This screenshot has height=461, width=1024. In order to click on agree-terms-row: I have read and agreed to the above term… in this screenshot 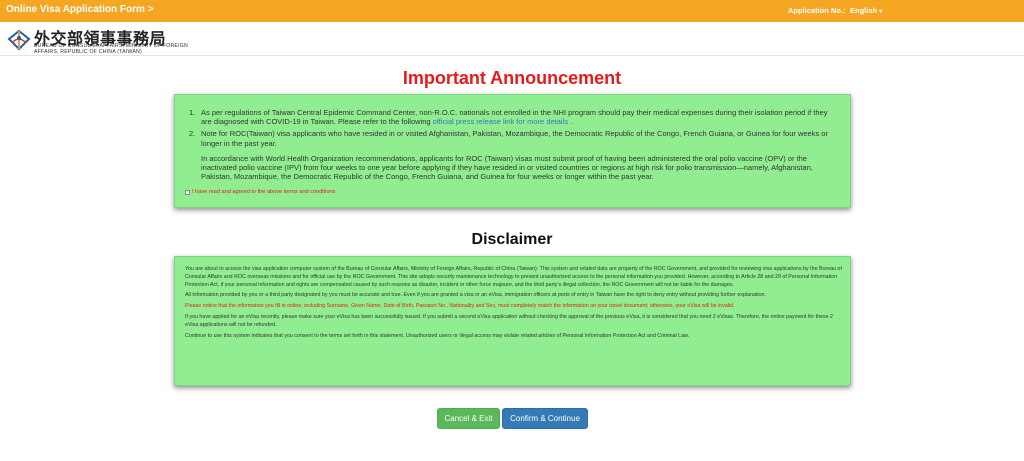, I will do `click(260, 192)`.